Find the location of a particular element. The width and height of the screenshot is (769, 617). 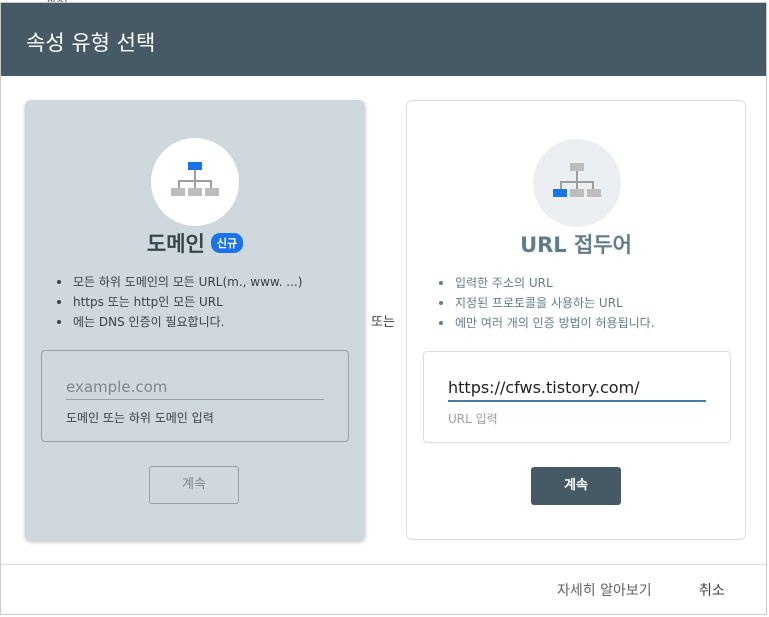

domain-input-box: example.com 도메인 또는 하위 도메인 입력 is located at coordinates (195, 396).